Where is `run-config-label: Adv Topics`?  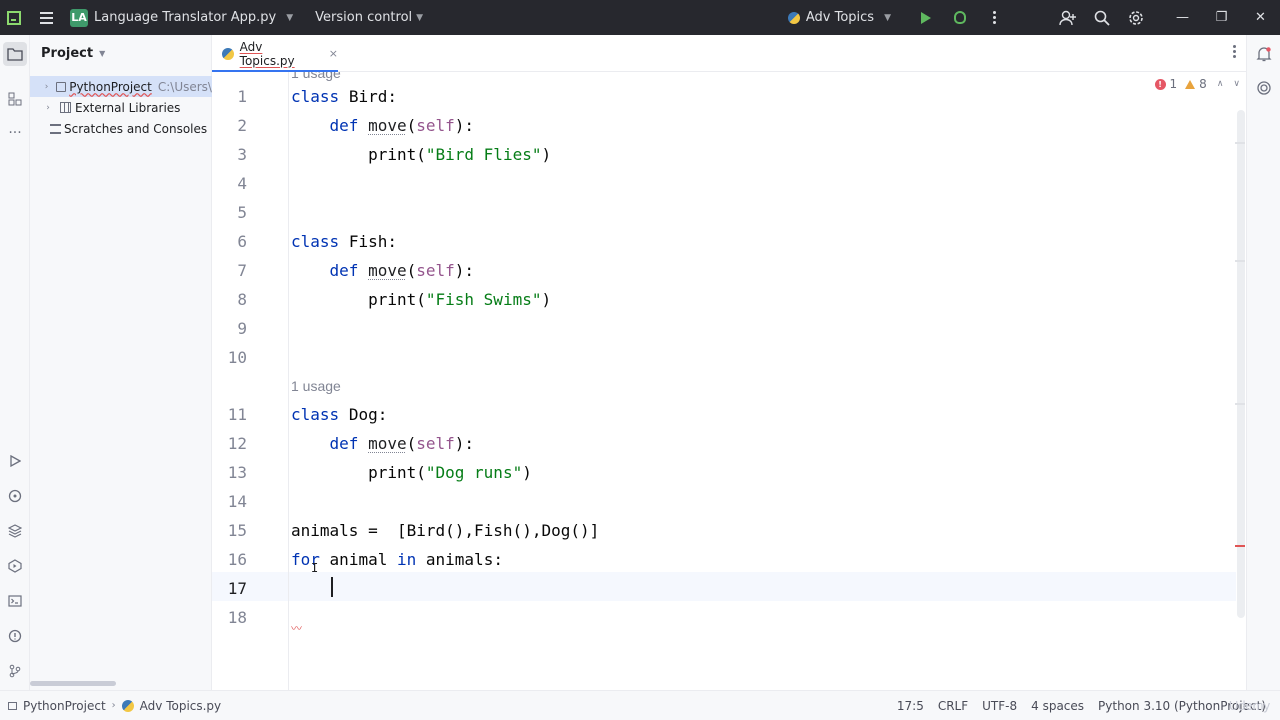 run-config-label: Adv Topics is located at coordinates (840, 17).